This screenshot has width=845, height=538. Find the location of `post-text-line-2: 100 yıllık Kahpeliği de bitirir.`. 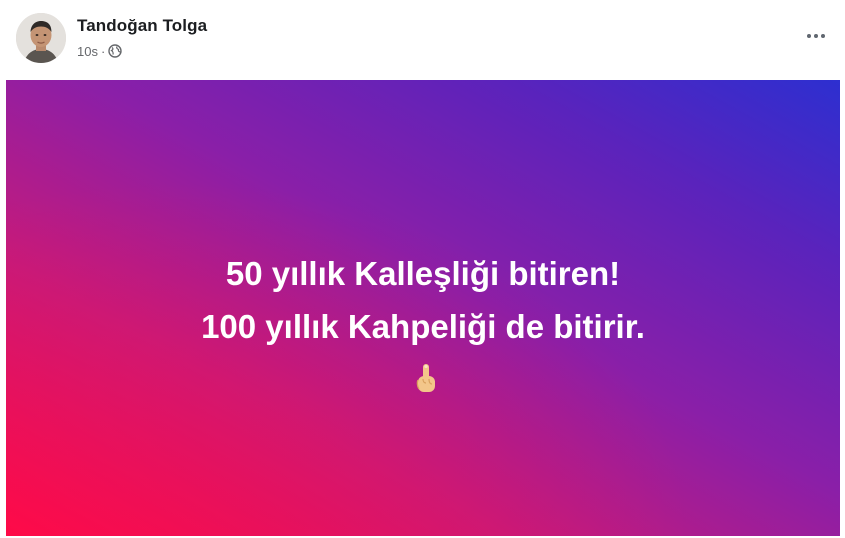

post-text-line-2: 100 yıllık Kahpeliği de bitirir. is located at coordinates (423, 326).